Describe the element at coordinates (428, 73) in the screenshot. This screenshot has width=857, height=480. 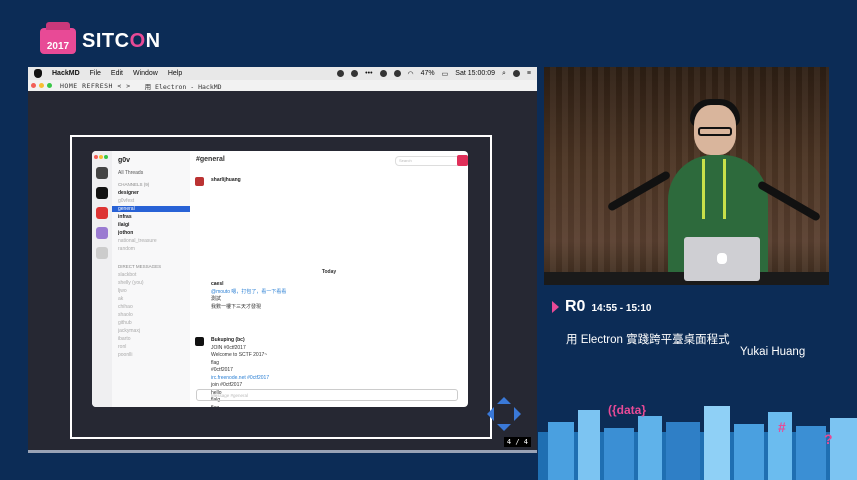
I see `battery-percent: 47%` at that location.